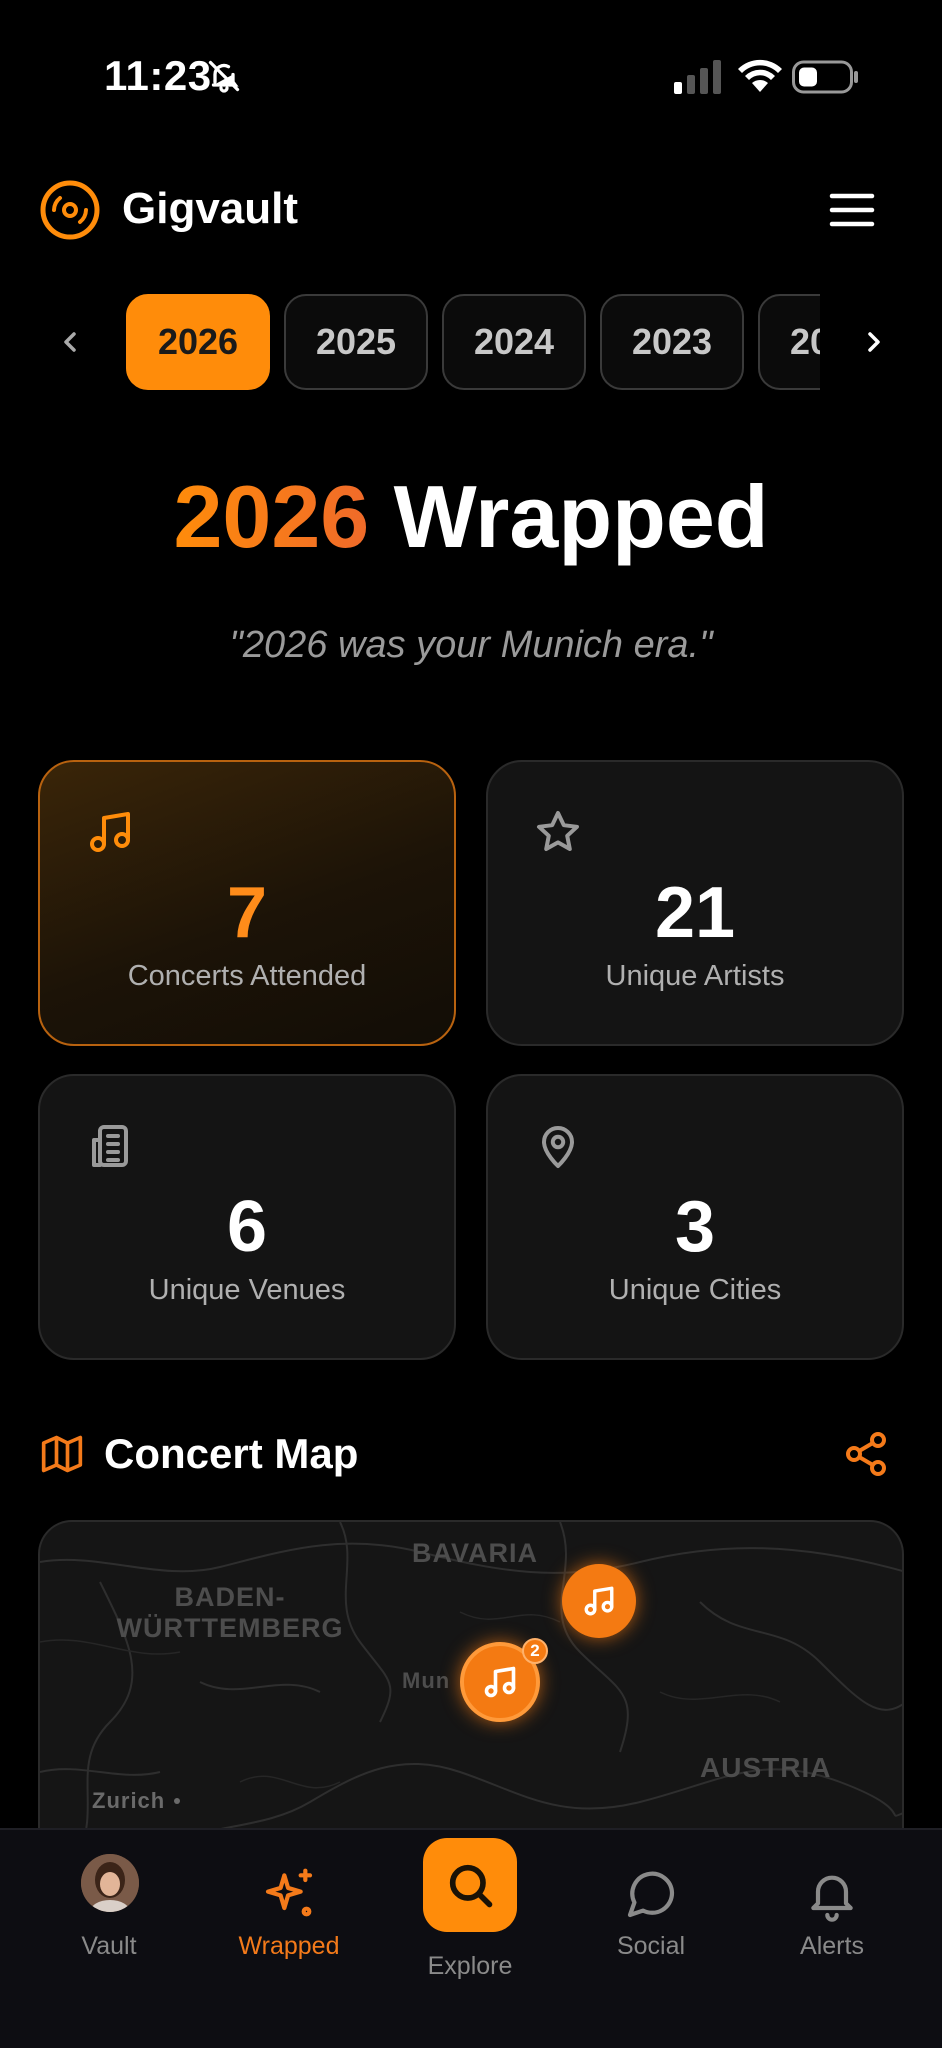 This screenshot has height=2048, width=942. What do you see at coordinates (866, 1454) in the screenshot?
I see `share-icon` at bounding box center [866, 1454].